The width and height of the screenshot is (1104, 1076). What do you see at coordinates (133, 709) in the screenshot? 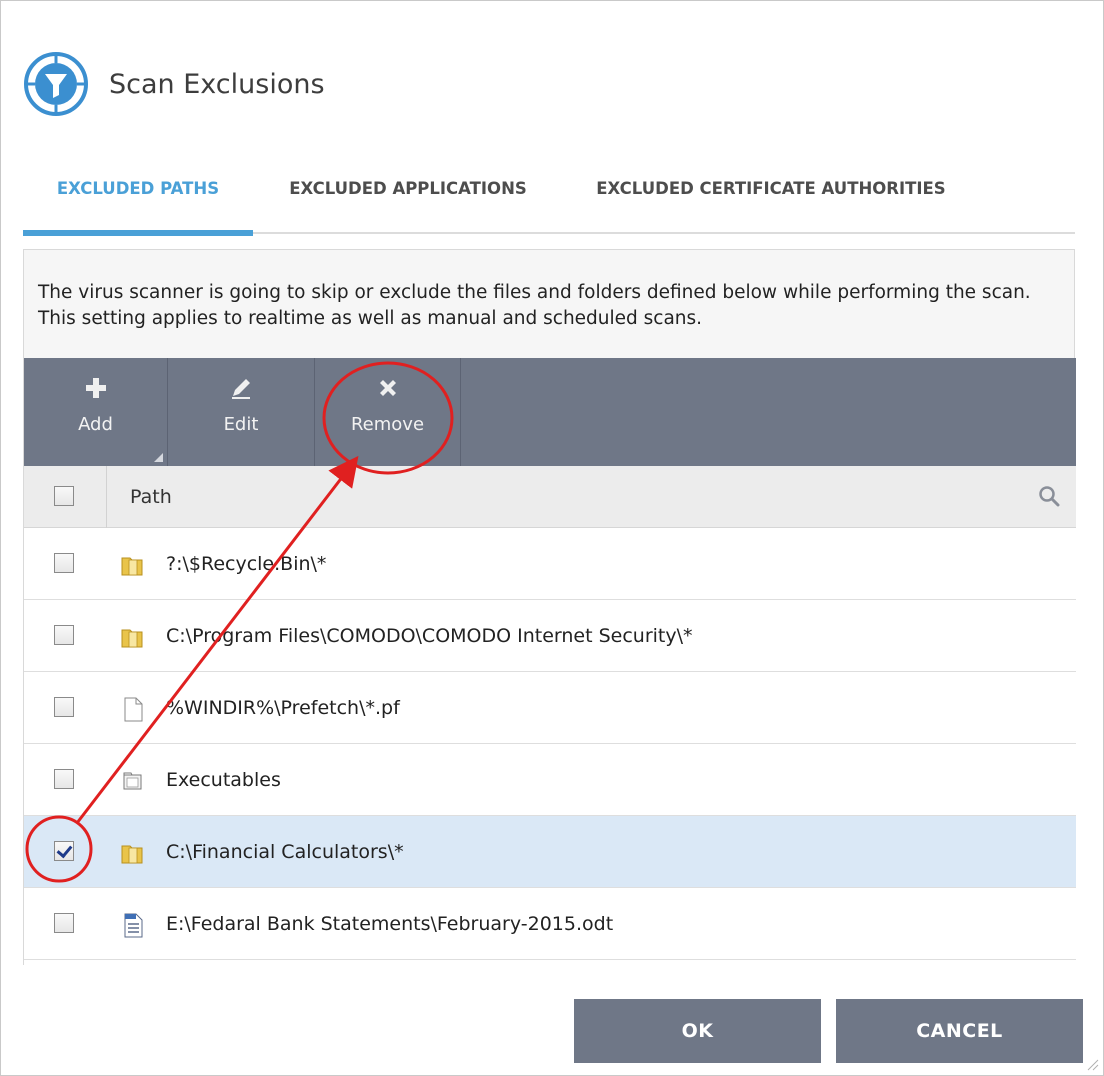
I see `file-icon` at bounding box center [133, 709].